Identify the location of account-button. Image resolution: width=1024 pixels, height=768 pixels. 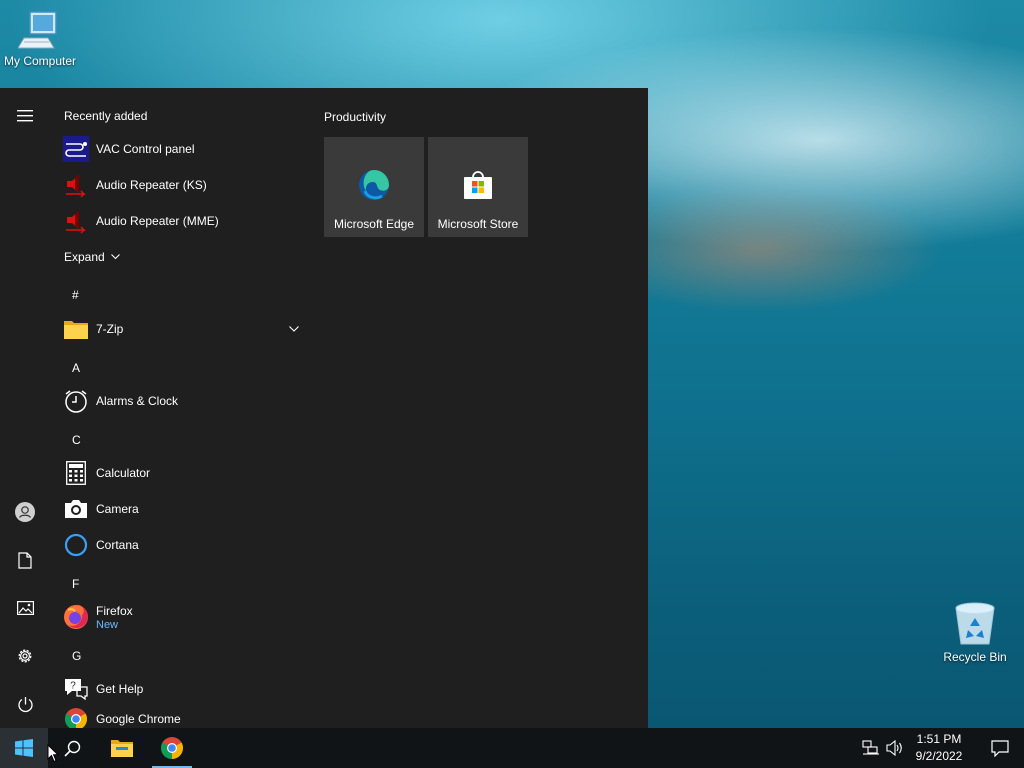
(25, 512).